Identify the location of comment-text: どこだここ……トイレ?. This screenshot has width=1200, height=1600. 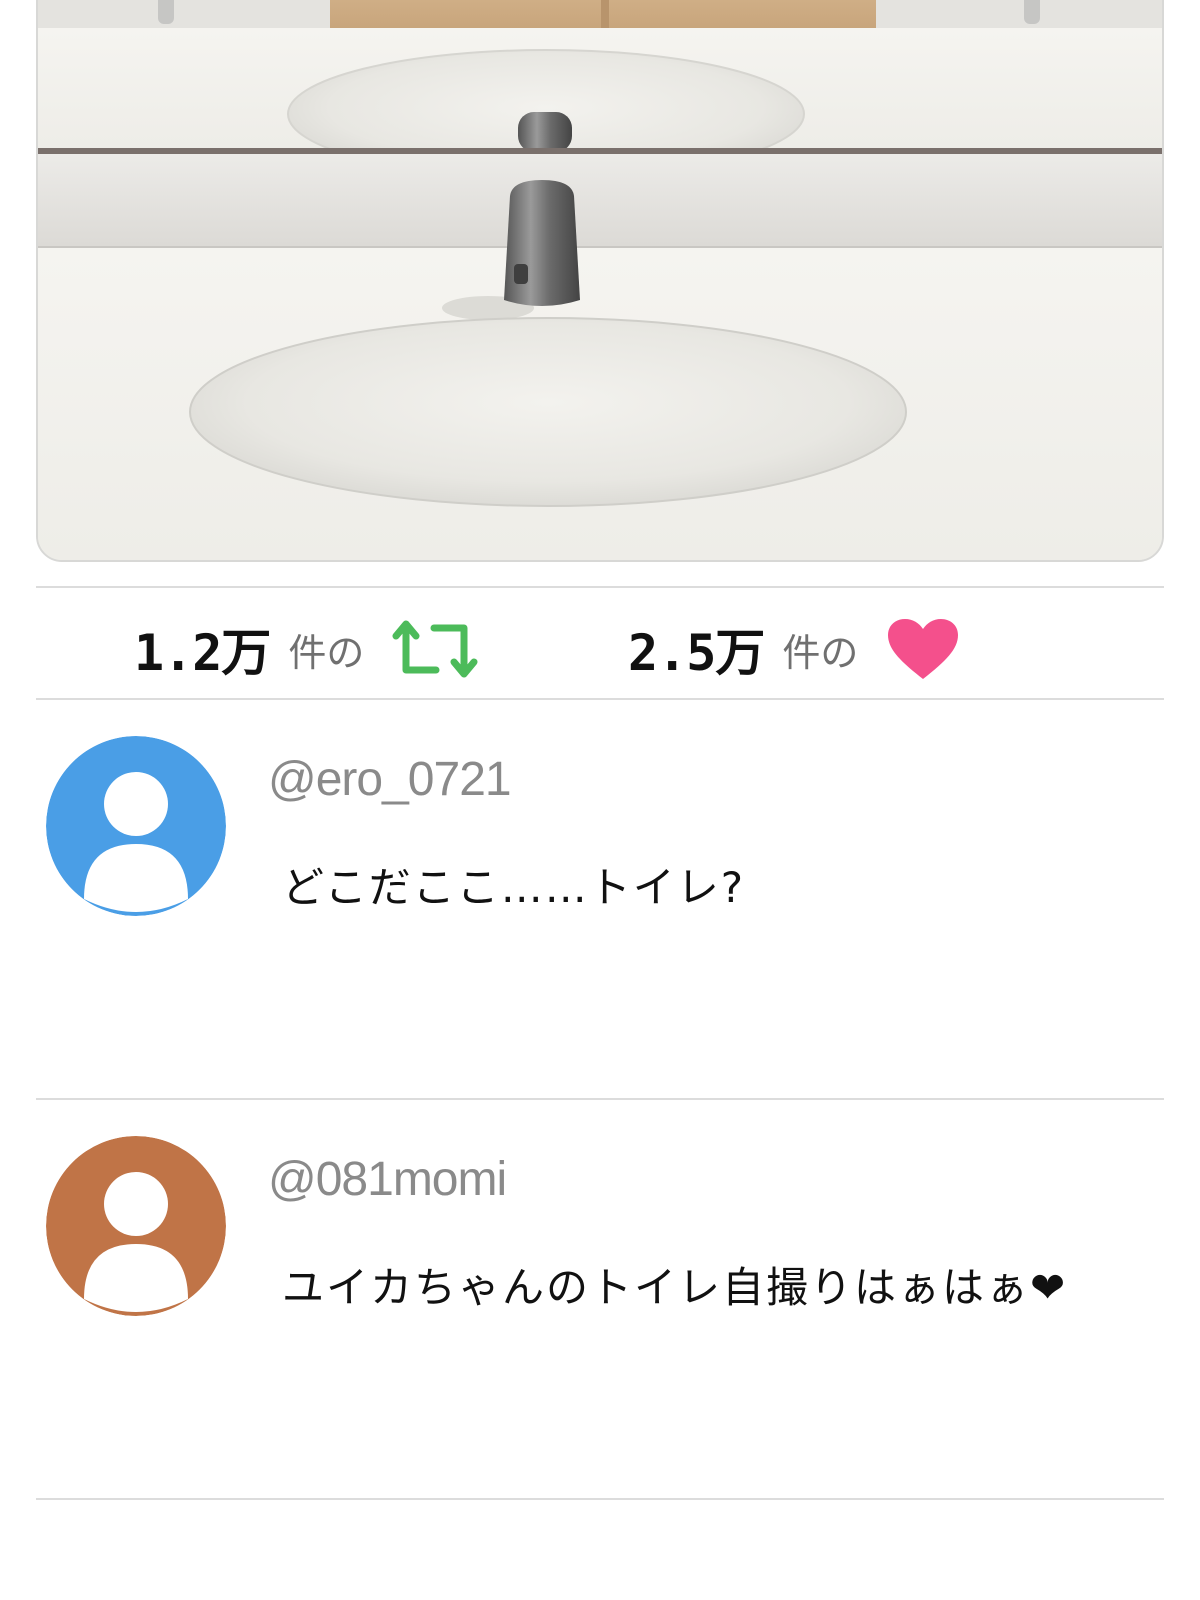
(514, 887).